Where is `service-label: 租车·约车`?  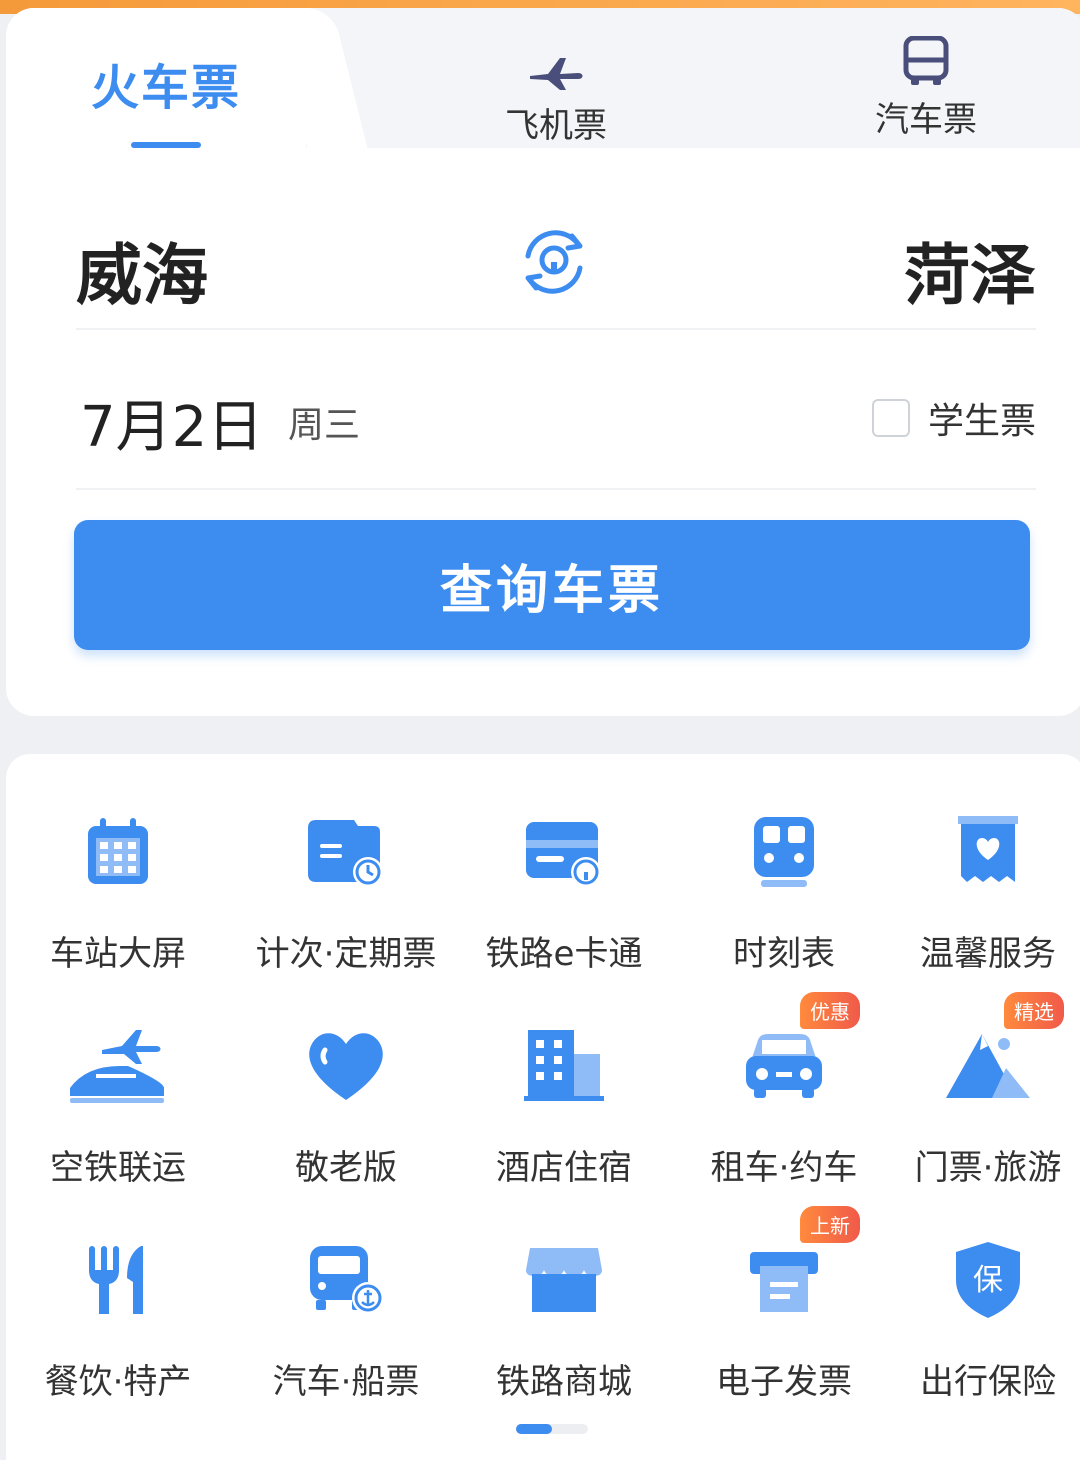
service-label: 租车·约车 is located at coordinates (784, 1168).